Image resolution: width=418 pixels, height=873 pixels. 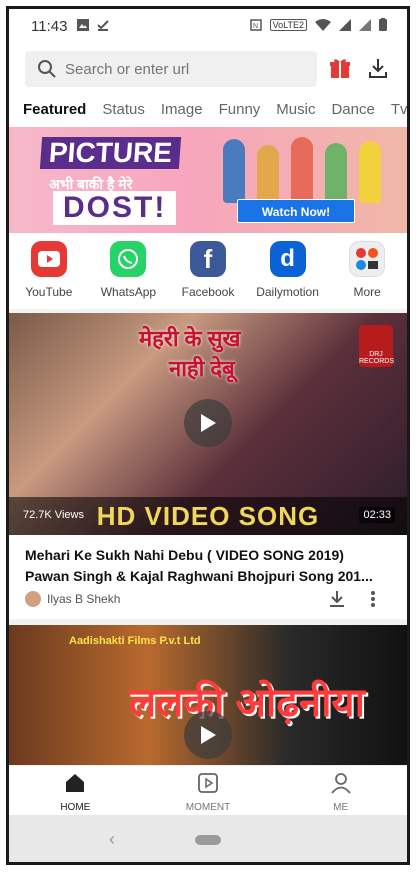 What do you see at coordinates (287, 259) in the screenshot?
I see `dailymotion-icon: d` at bounding box center [287, 259].